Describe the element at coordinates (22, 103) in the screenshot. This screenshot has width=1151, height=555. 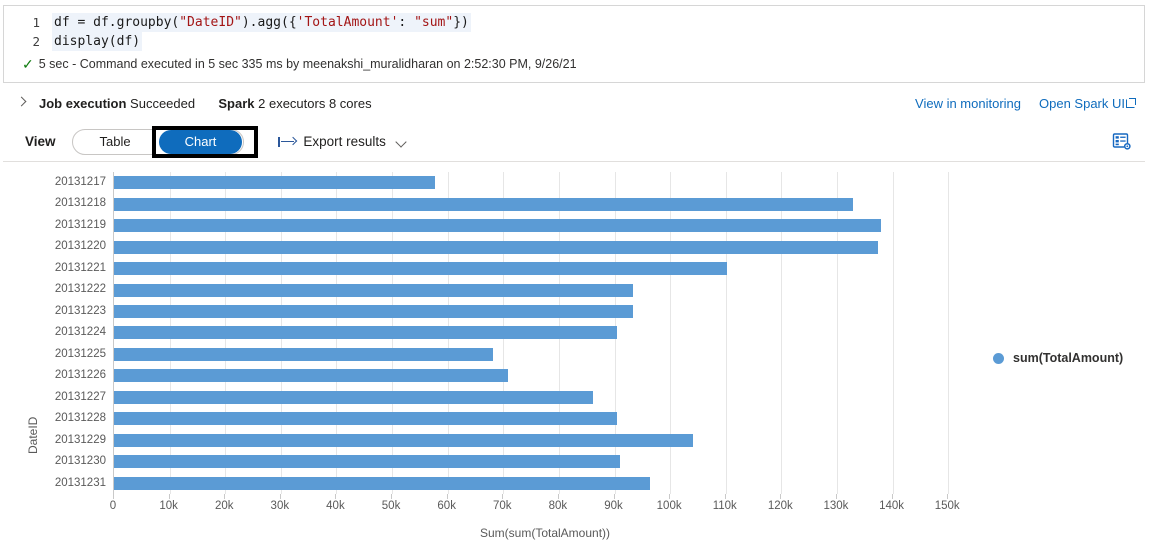
I see `chevron-right-icon` at that location.